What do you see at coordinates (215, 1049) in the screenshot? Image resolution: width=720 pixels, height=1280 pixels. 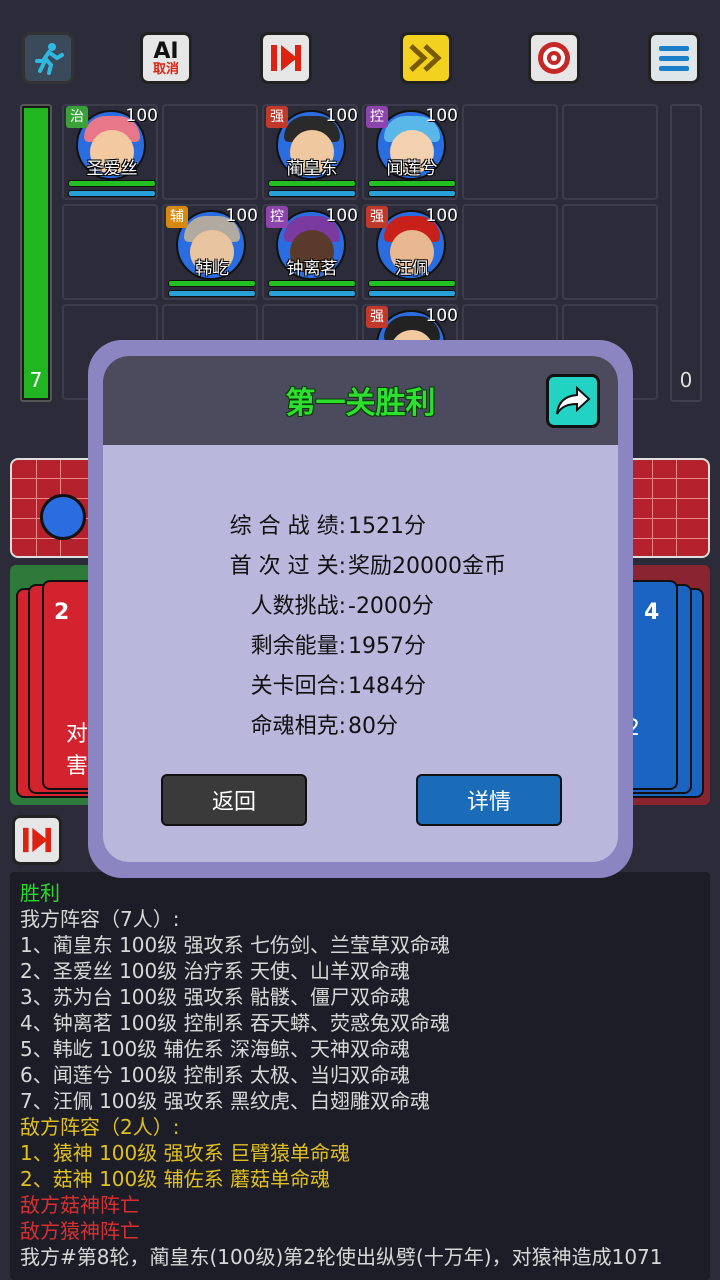 I see `log-line: 5、韩屹 100级 辅佐系 深海鲸、天神双命魂` at bounding box center [215, 1049].